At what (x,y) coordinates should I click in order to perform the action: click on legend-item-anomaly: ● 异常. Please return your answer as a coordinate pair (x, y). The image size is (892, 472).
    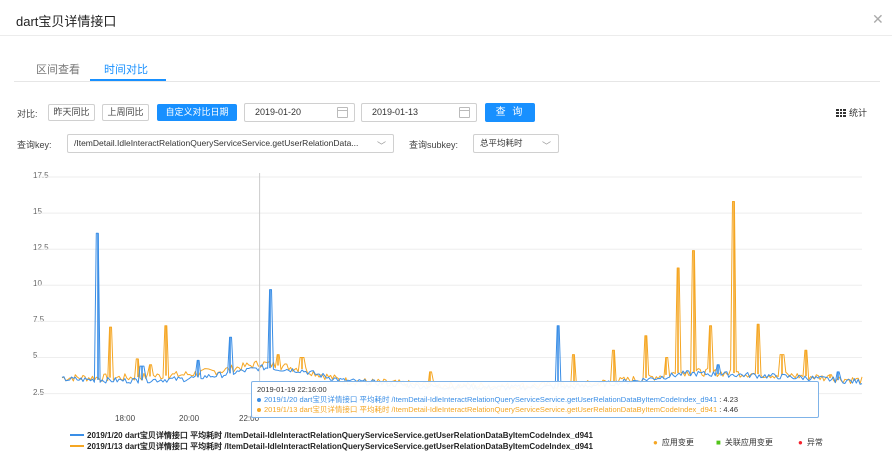
    Looking at the image, I should click on (810, 442).